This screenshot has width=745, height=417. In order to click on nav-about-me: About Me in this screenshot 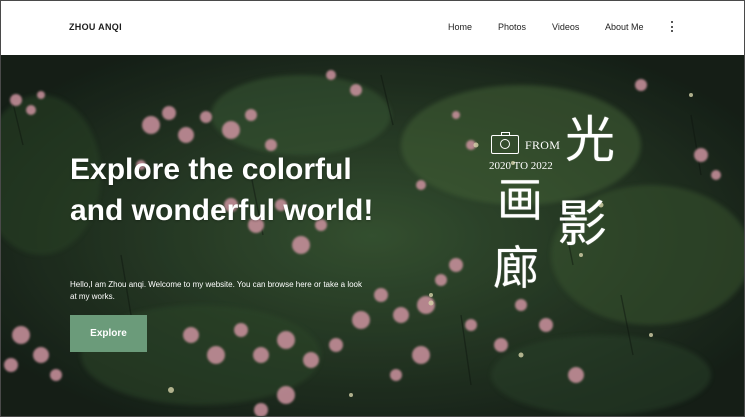, I will do `click(624, 27)`.